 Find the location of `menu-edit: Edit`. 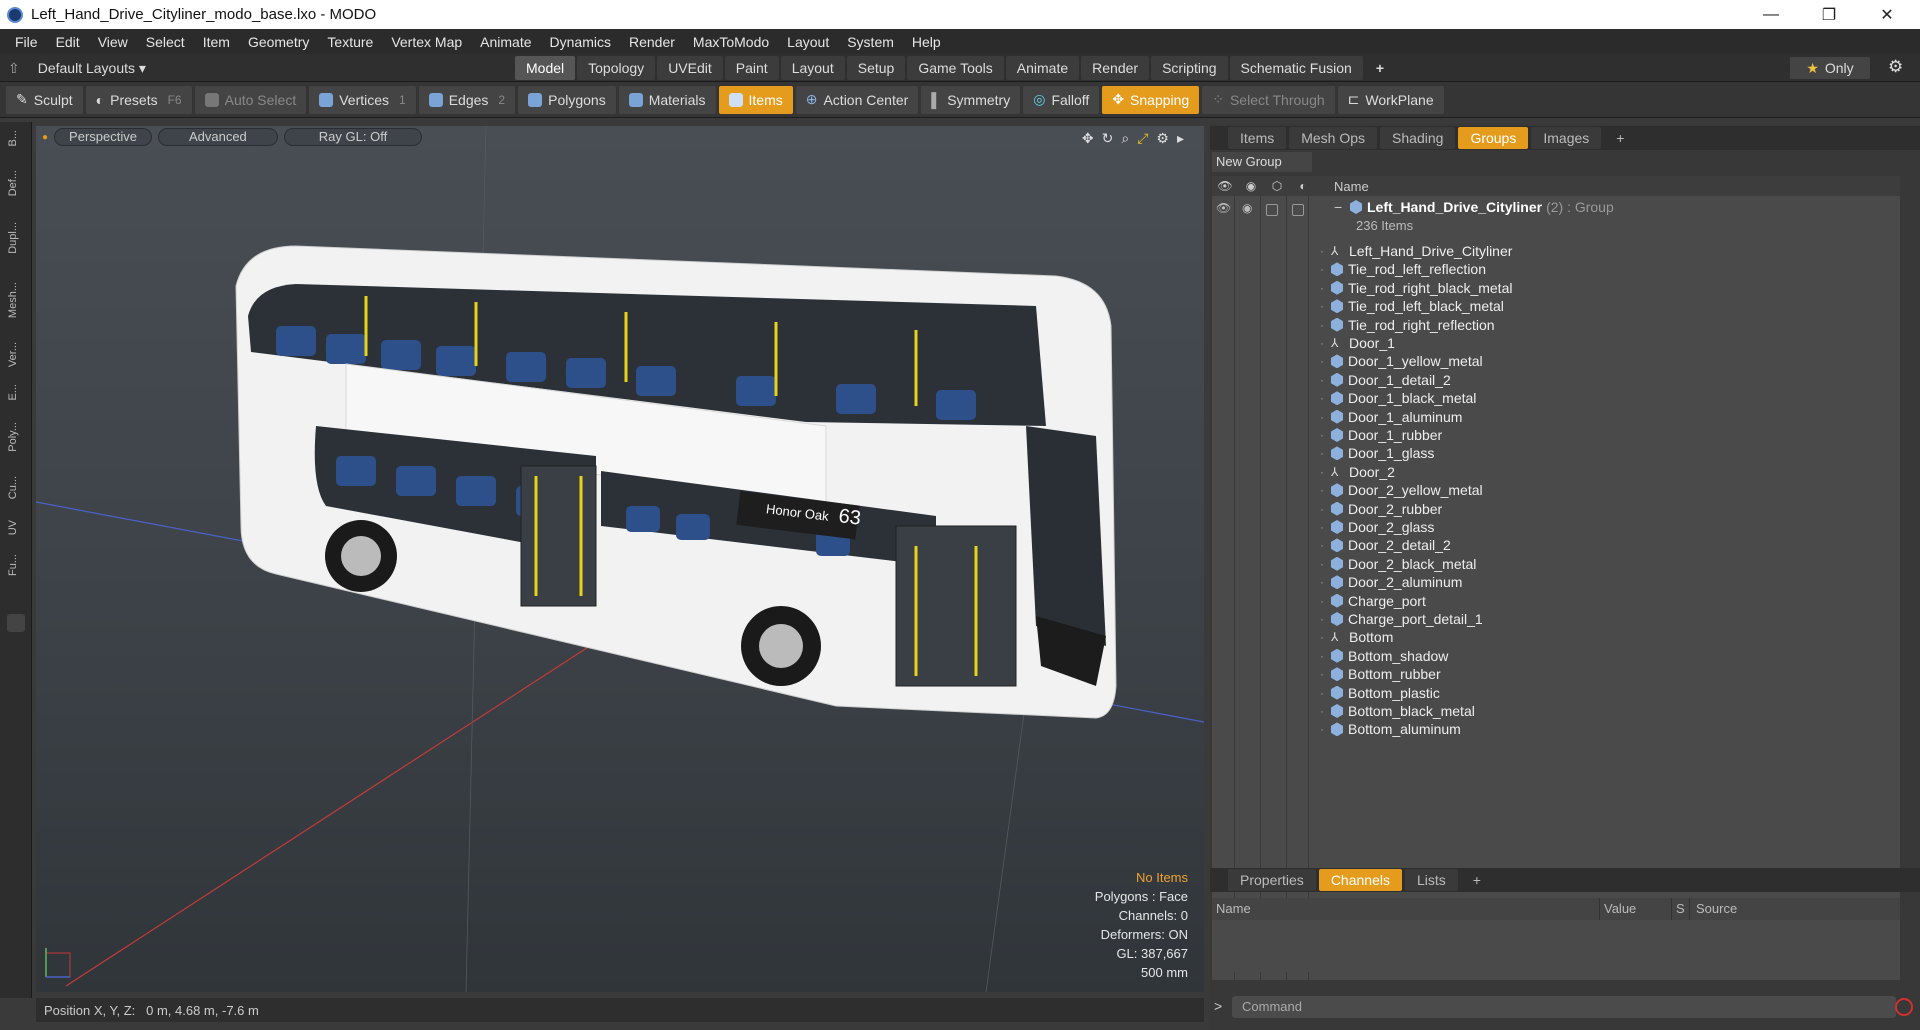

menu-edit: Edit is located at coordinates (68, 42).